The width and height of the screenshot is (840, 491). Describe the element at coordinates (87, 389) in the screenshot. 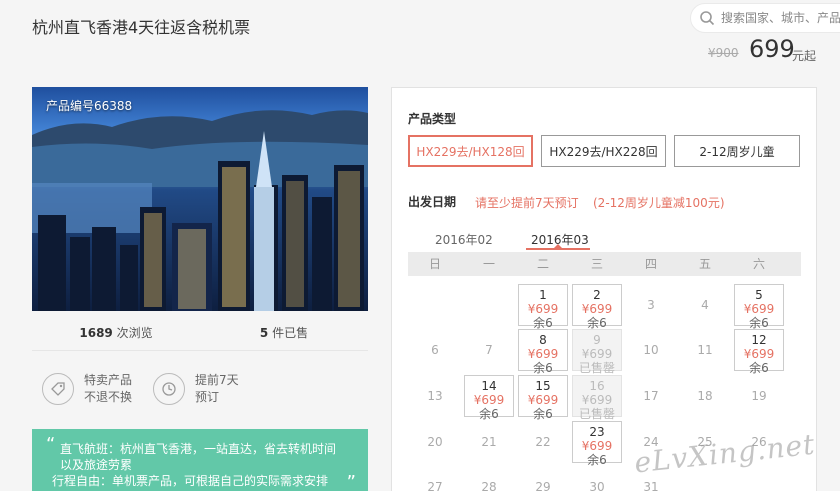

I see `feature-special-offer: 特卖产品 不退不换` at that location.